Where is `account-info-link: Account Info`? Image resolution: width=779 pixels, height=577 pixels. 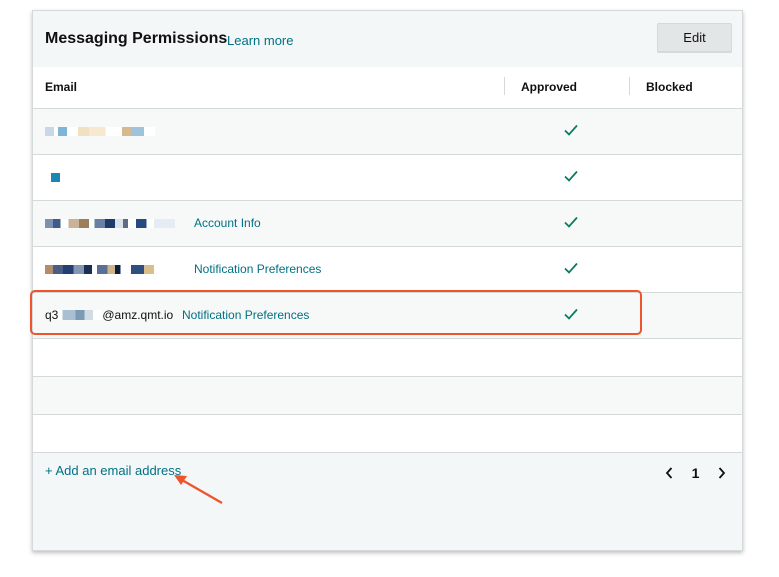 account-info-link: Account Info is located at coordinates (227, 223).